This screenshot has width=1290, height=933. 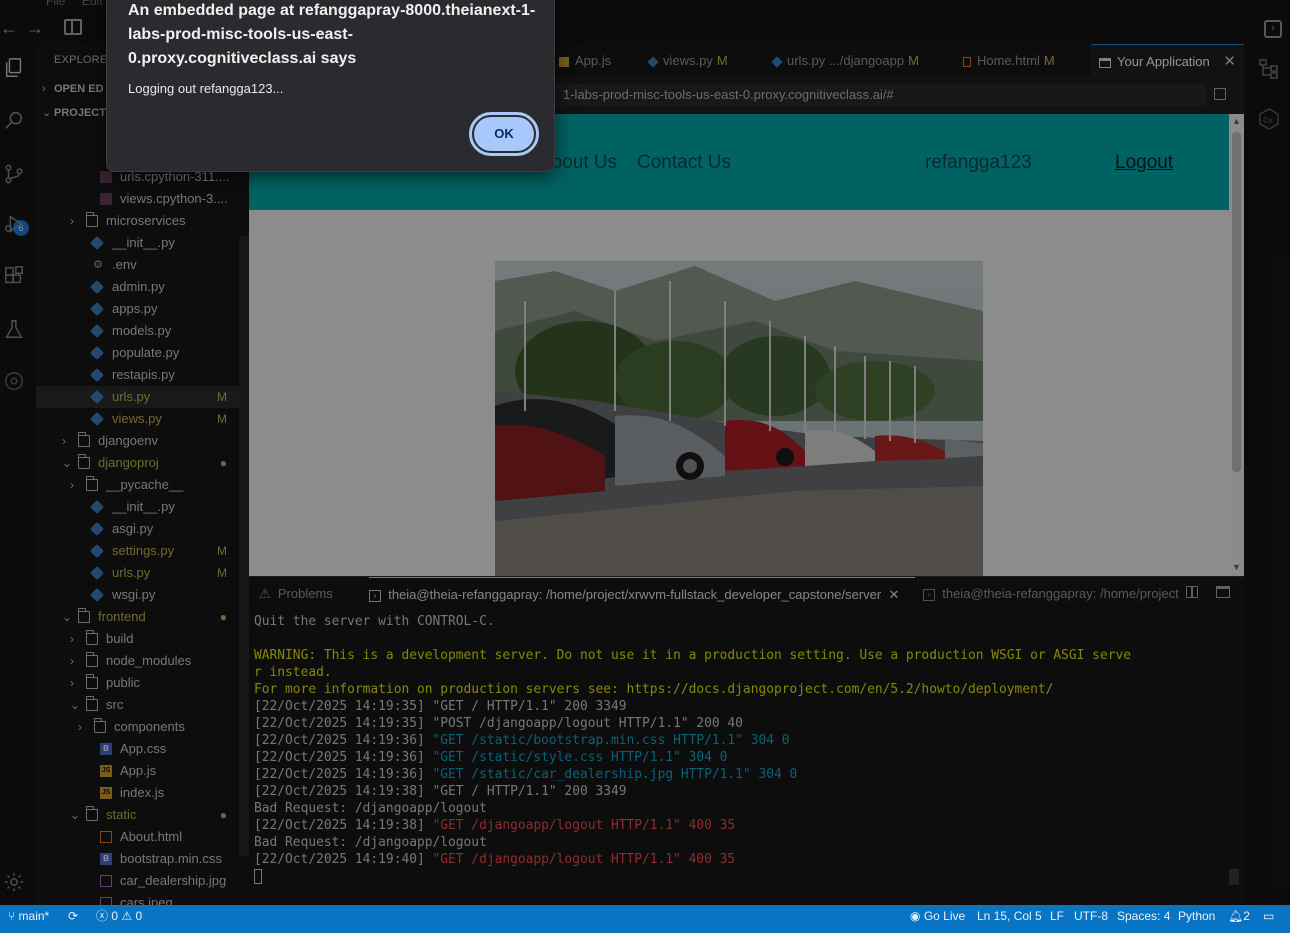 I want to click on file-item: JS index.js, so click(x=137, y=793).